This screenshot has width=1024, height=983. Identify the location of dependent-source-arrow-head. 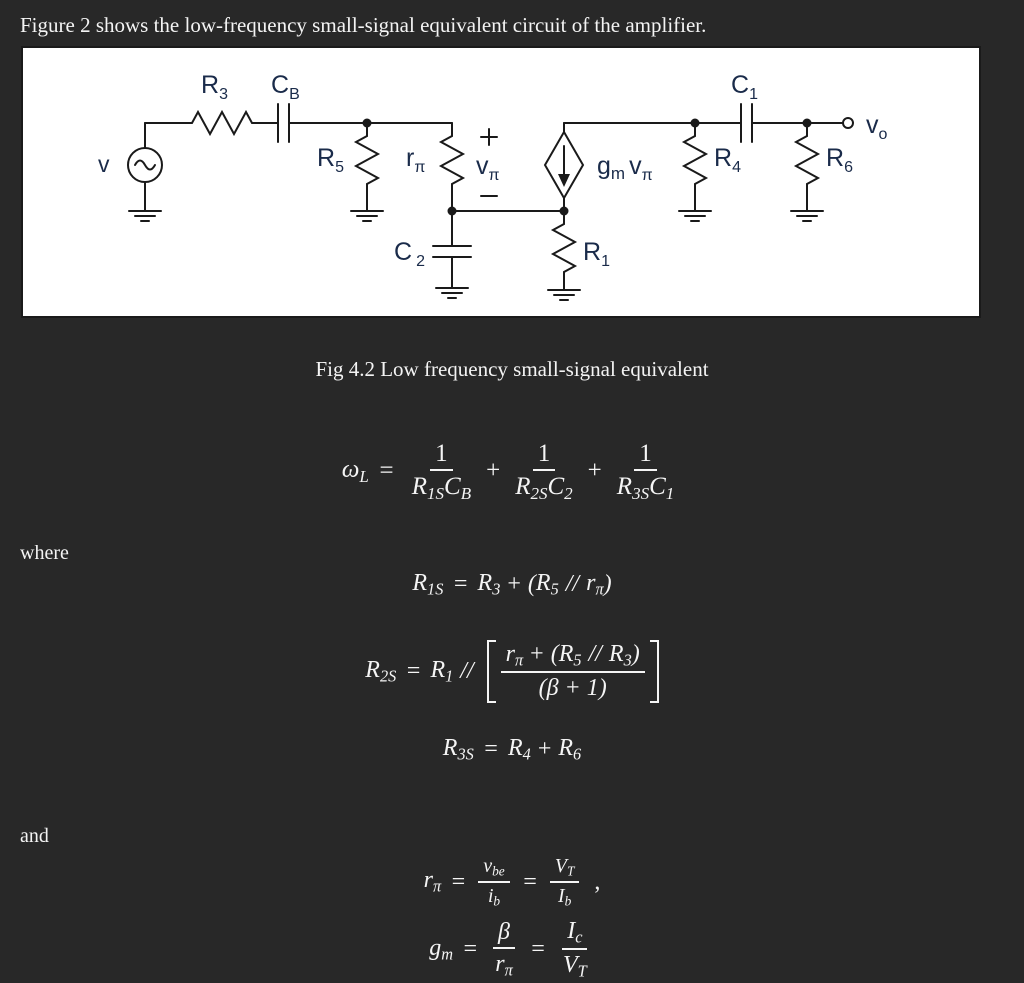
(564, 180).